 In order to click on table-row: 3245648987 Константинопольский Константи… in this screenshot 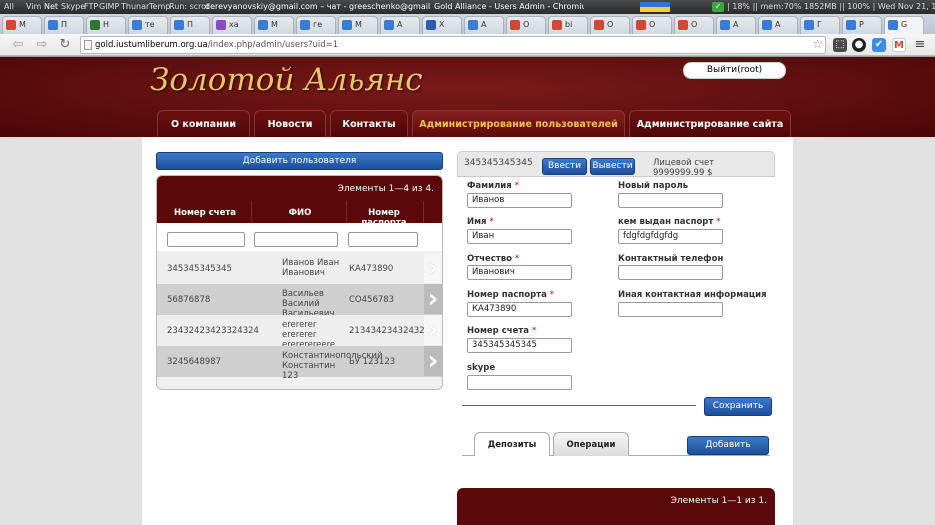, I will do `click(299, 363)`.